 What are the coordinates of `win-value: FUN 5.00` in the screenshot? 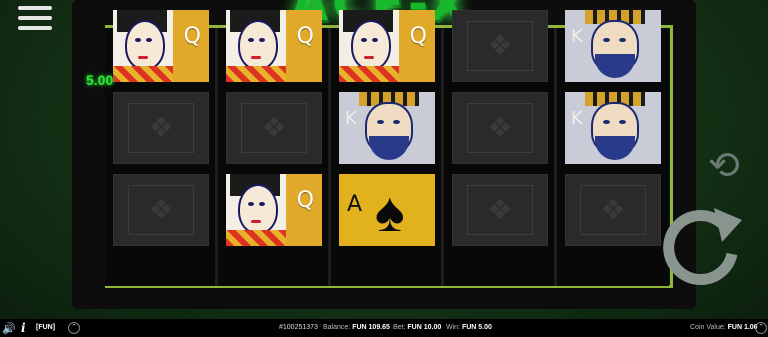 It's located at (476, 327).